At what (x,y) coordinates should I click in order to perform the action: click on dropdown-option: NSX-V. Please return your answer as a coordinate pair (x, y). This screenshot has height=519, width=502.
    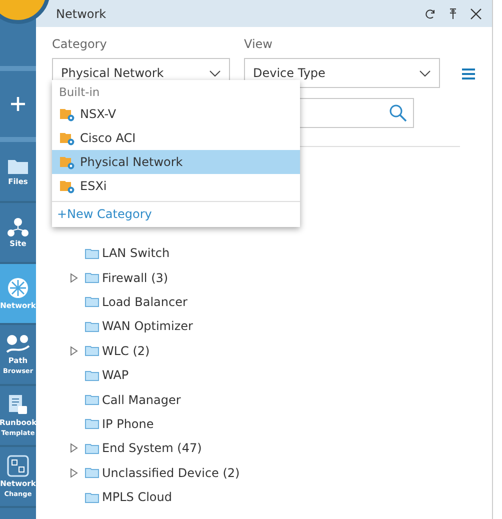
    Looking at the image, I should click on (176, 114).